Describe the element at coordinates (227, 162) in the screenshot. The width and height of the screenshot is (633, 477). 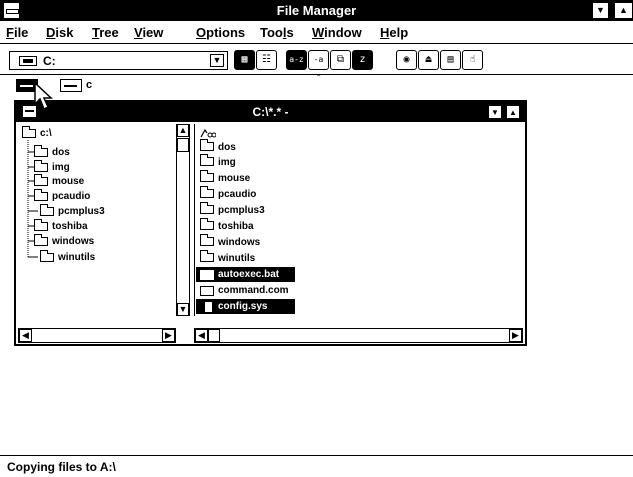
I see `file-item-label: img` at that location.